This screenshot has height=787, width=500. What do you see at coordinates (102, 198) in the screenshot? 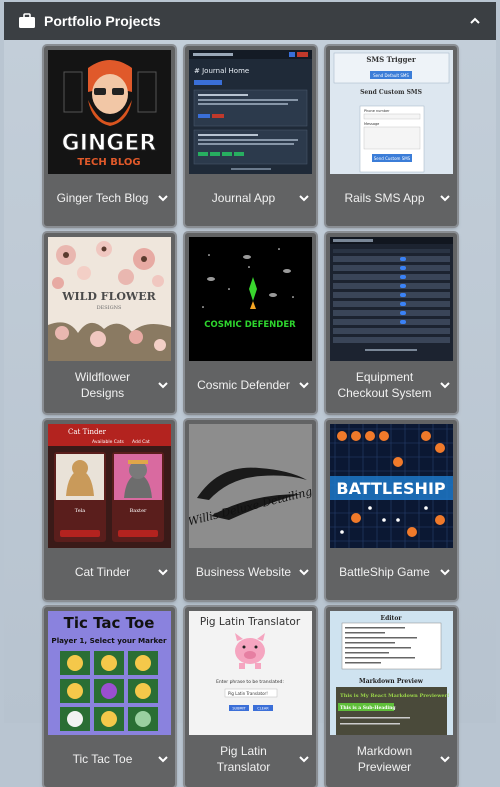
I see `project-title: Ginger Tech Blog` at bounding box center [102, 198].